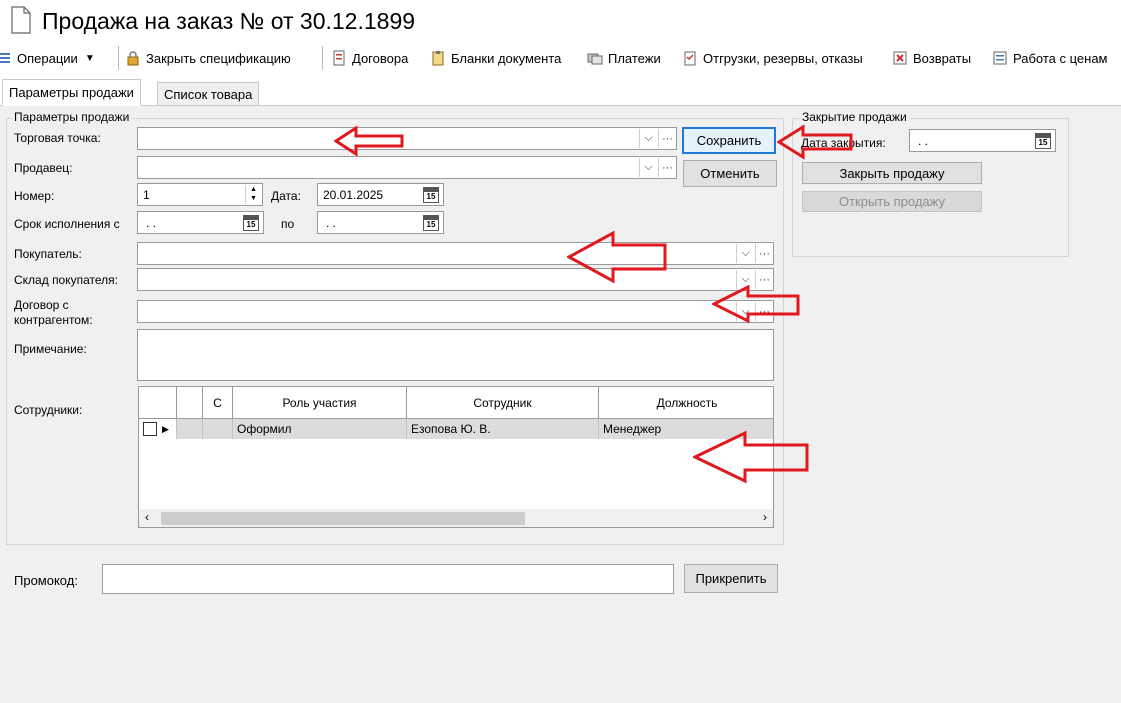 The width and height of the screenshot is (1121, 703). What do you see at coordinates (634, 58) in the screenshot?
I see `payments-label: Платежи` at bounding box center [634, 58].